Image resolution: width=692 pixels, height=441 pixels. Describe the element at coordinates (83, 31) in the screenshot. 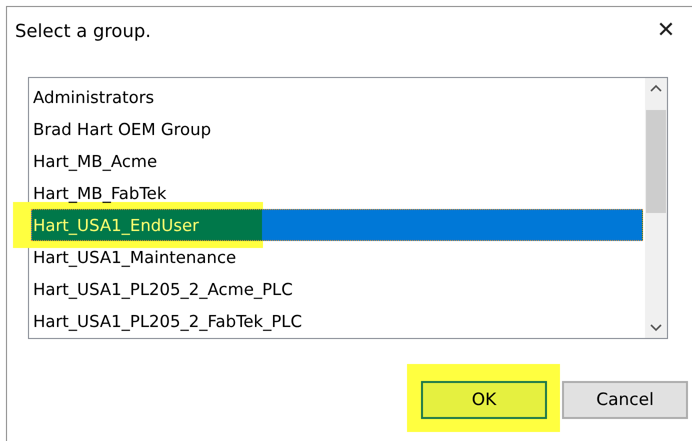

I see `dialog-title: Select a group.` at that location.